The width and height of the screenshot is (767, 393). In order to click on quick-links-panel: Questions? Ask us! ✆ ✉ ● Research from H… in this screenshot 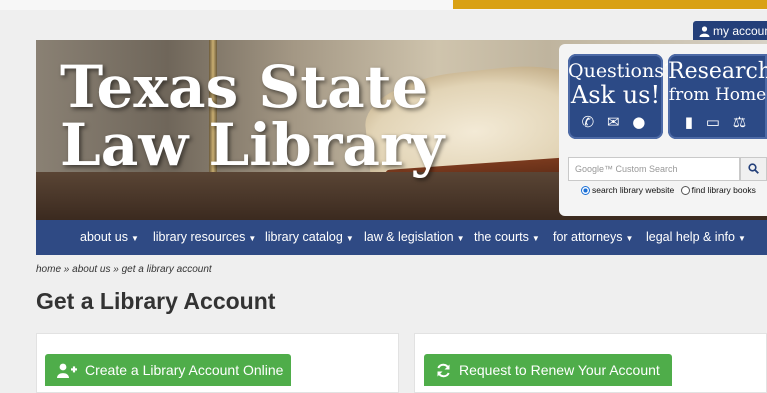, I will do `click(663, 130)`.